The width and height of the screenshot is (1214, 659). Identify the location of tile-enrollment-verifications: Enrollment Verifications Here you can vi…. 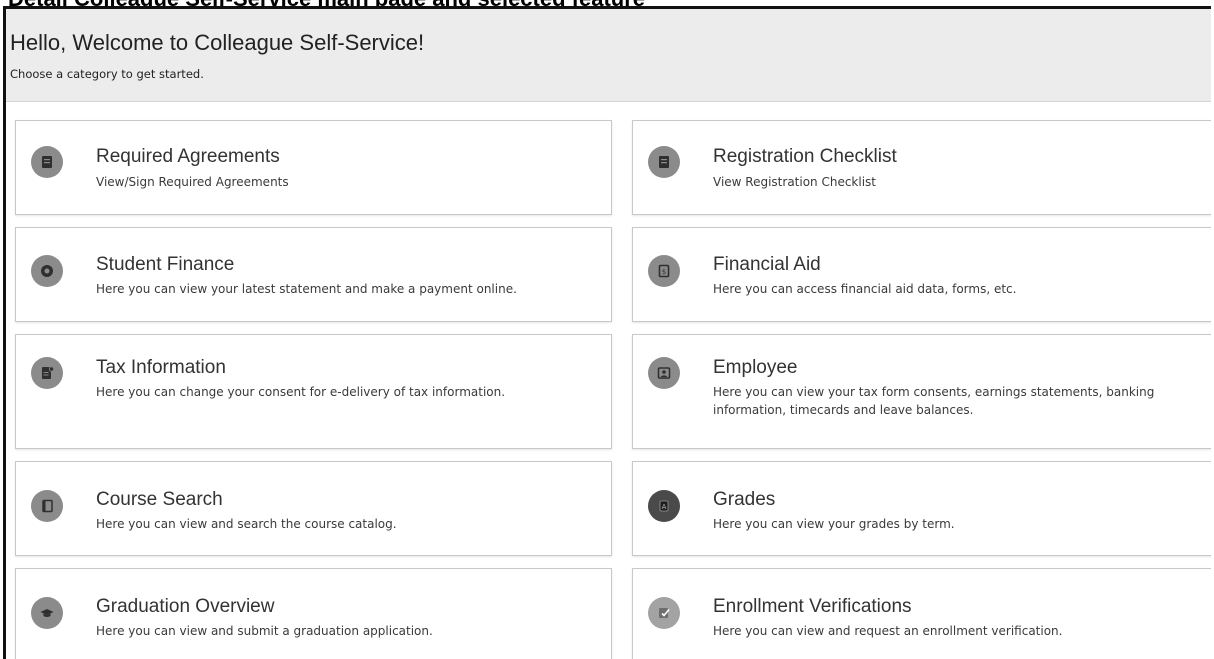
(921, 613).